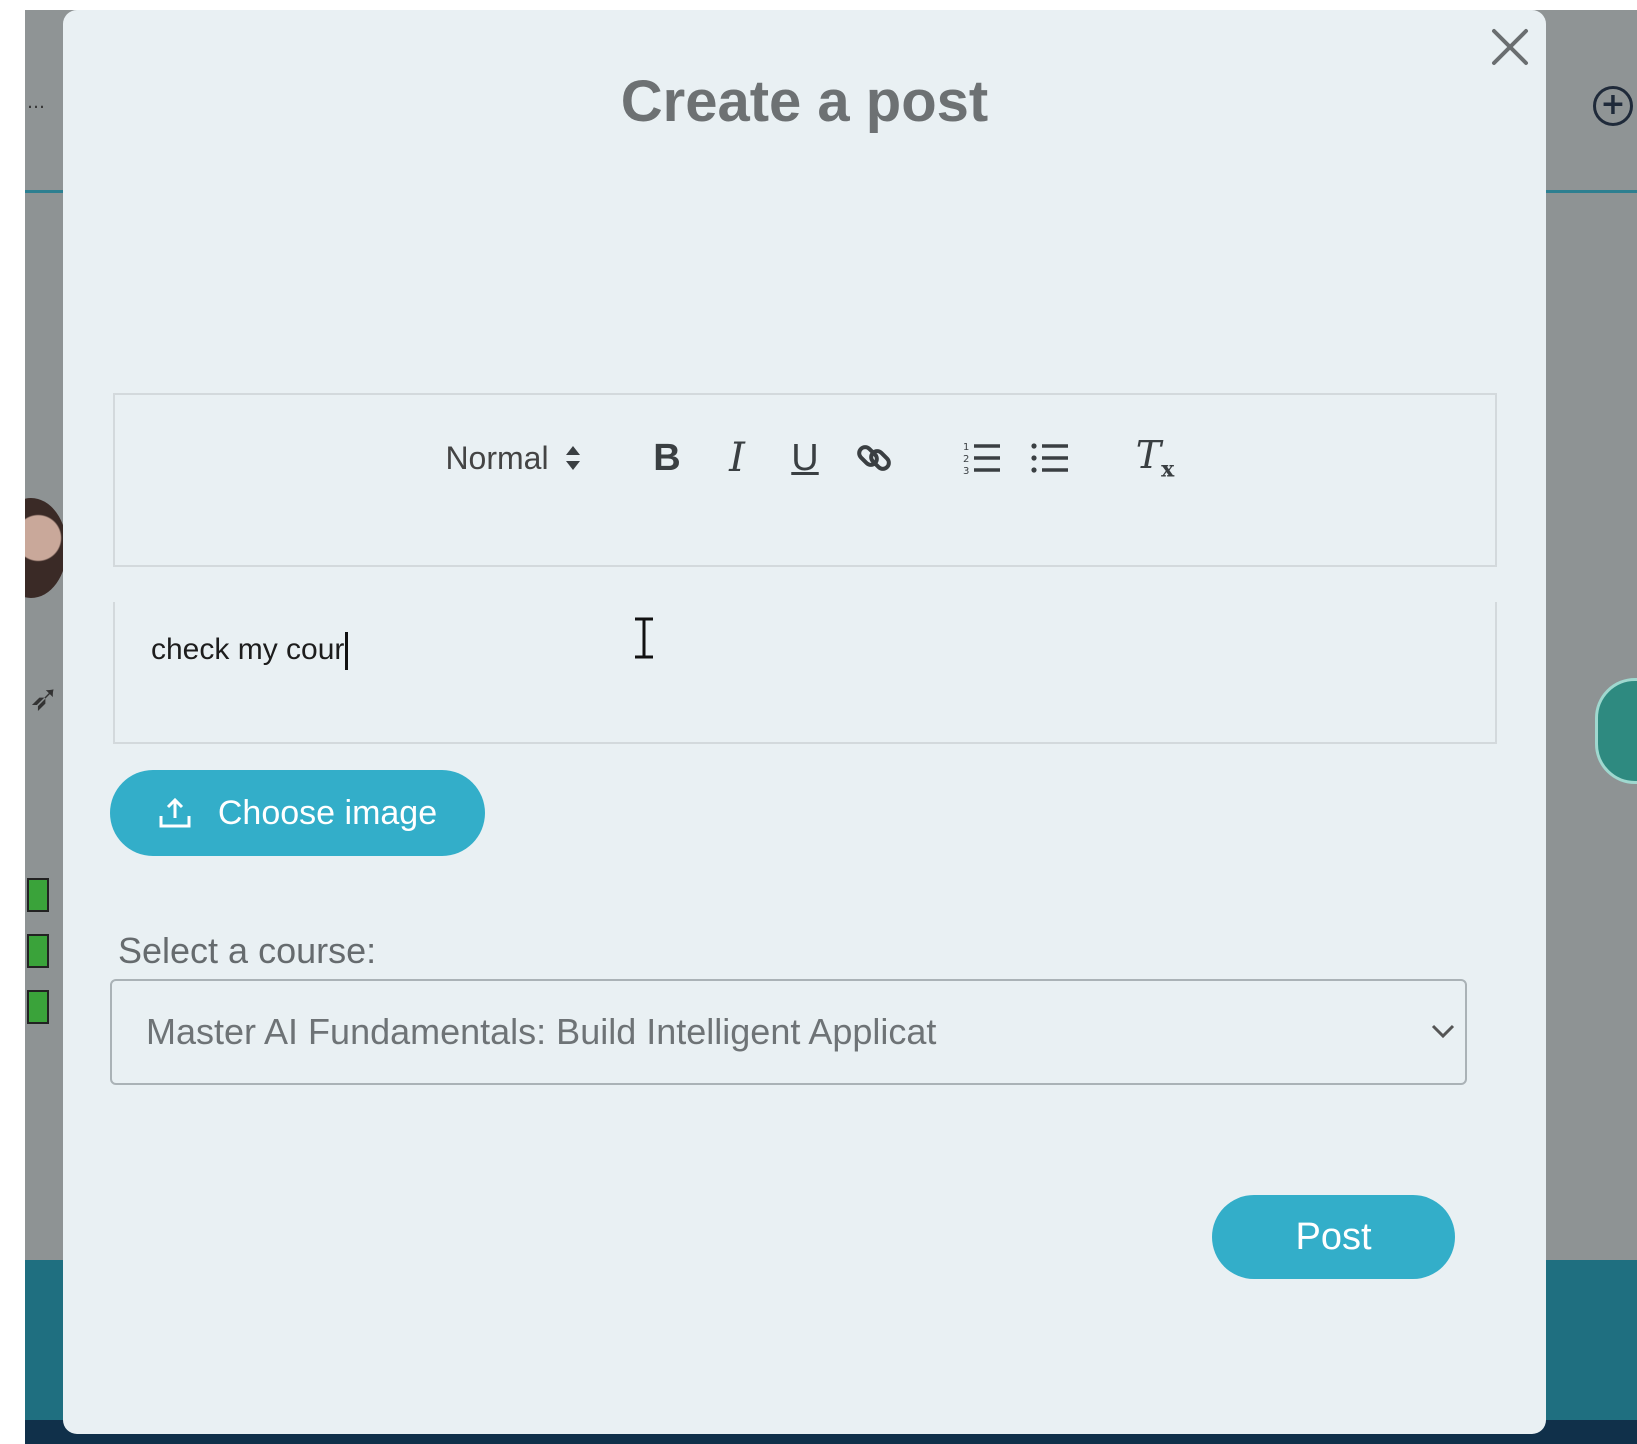  I want to click on close-button, so click(1510, 47).